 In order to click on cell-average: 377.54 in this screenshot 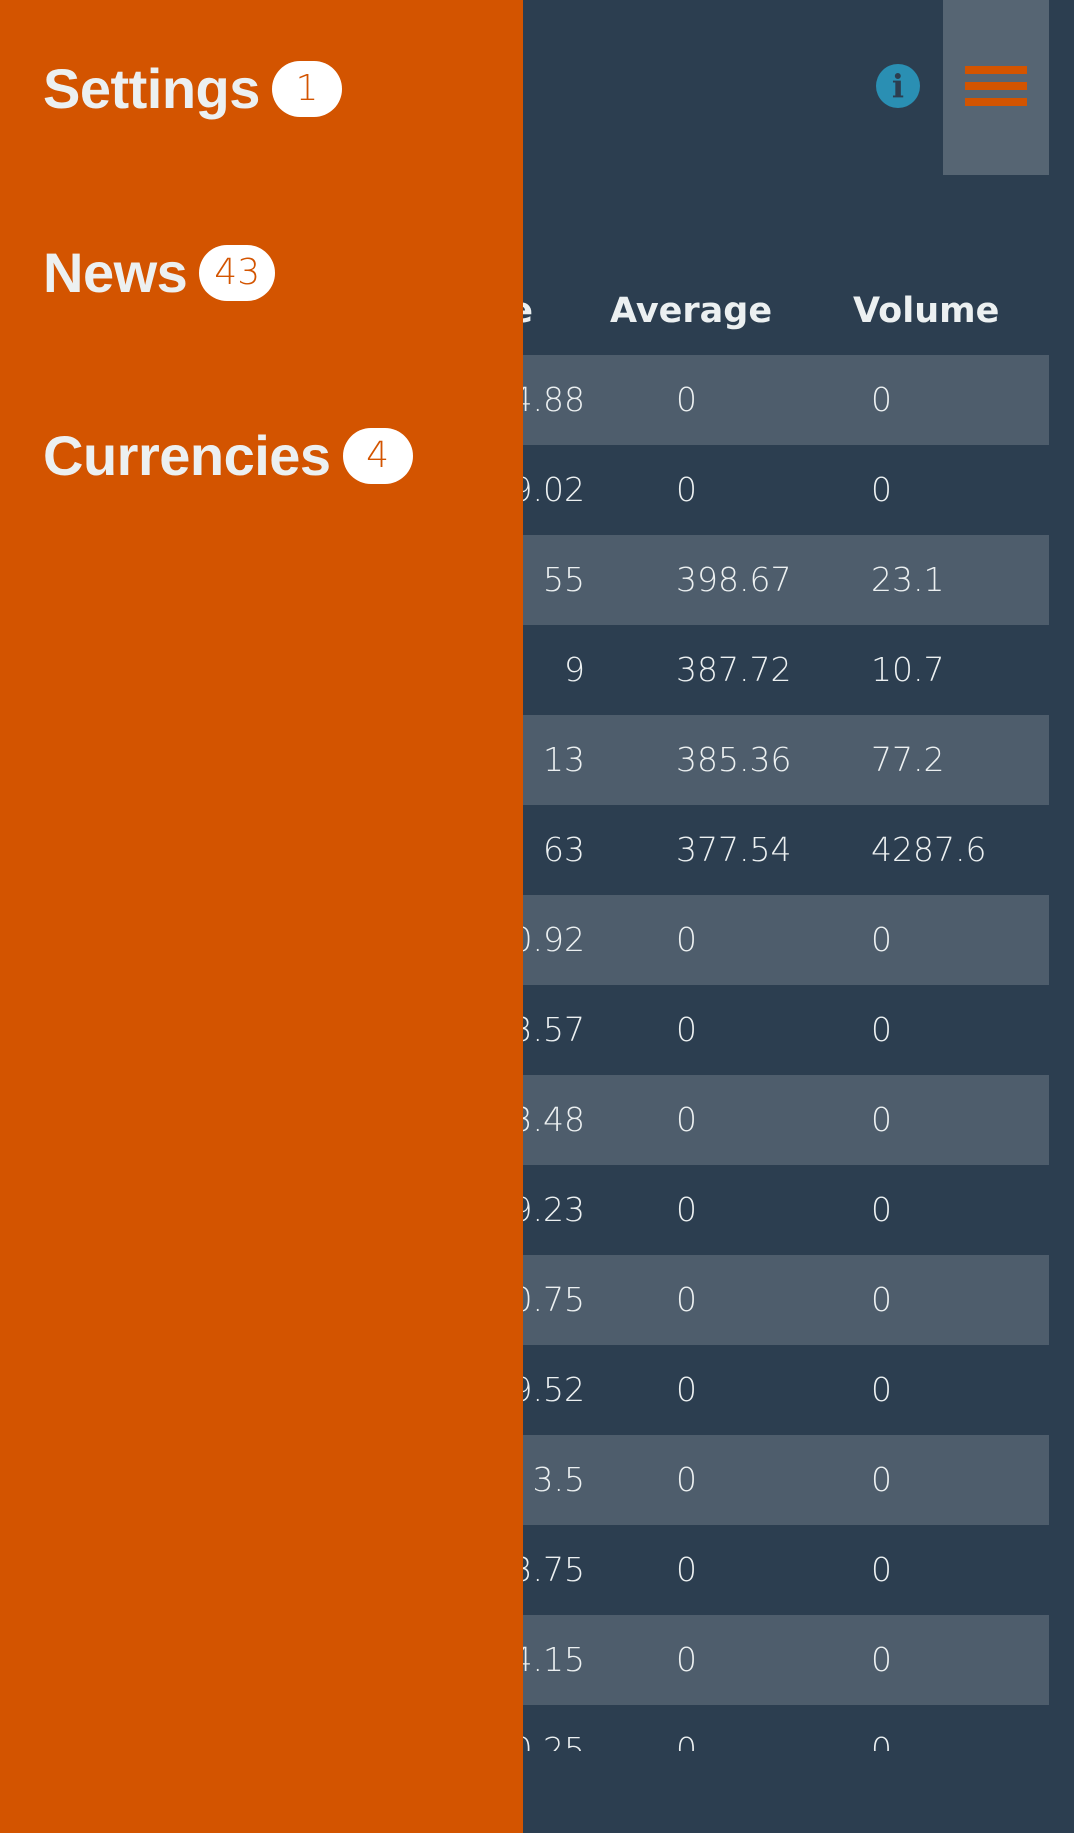, I will do `click(734, 849)`.